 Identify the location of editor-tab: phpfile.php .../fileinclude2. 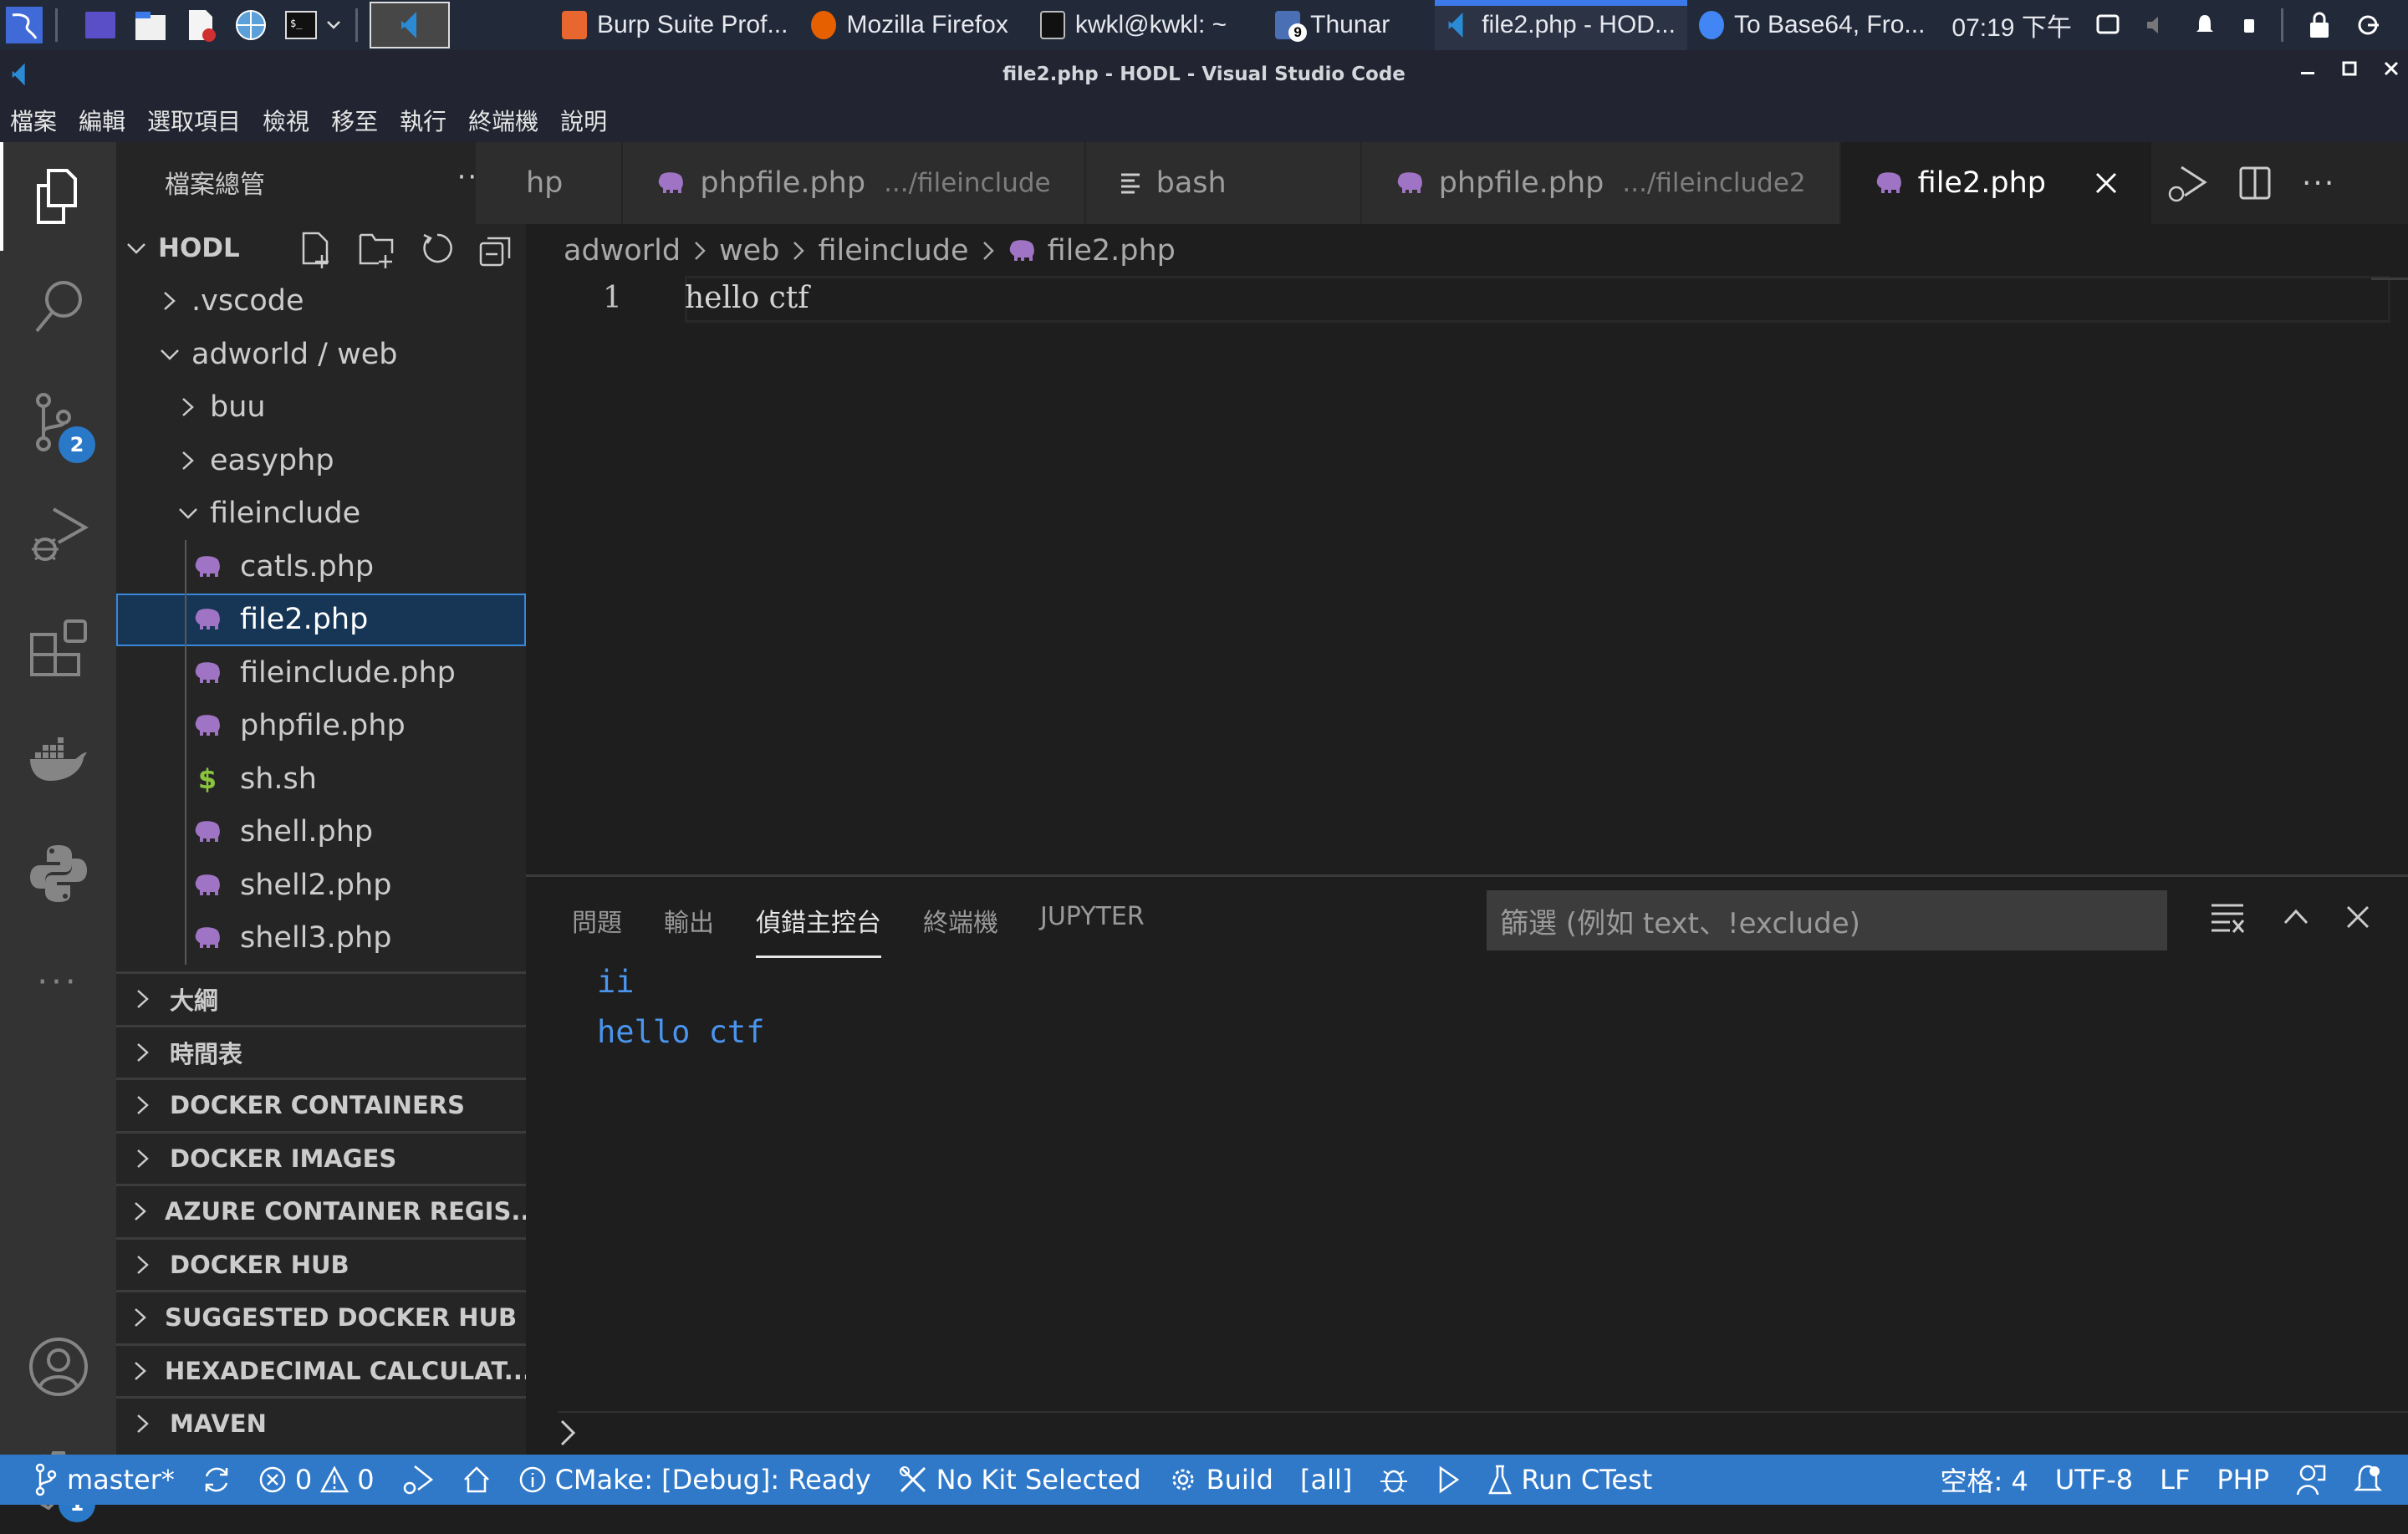
(1601, 183).